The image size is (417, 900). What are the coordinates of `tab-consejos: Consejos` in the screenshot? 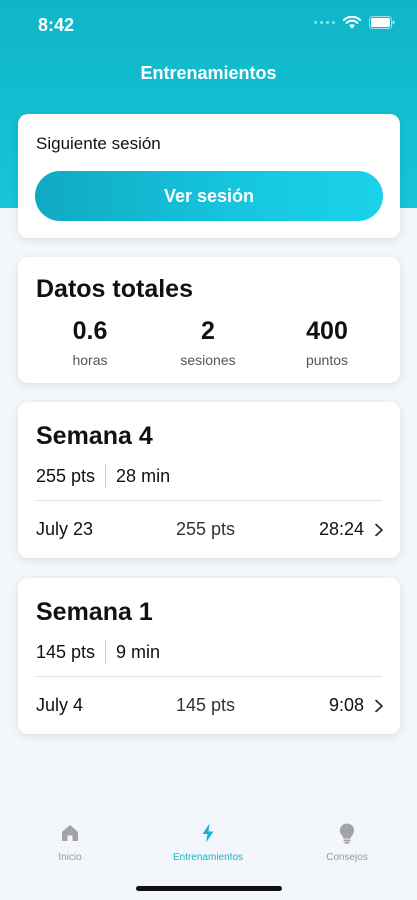 It's located at (347, 842).